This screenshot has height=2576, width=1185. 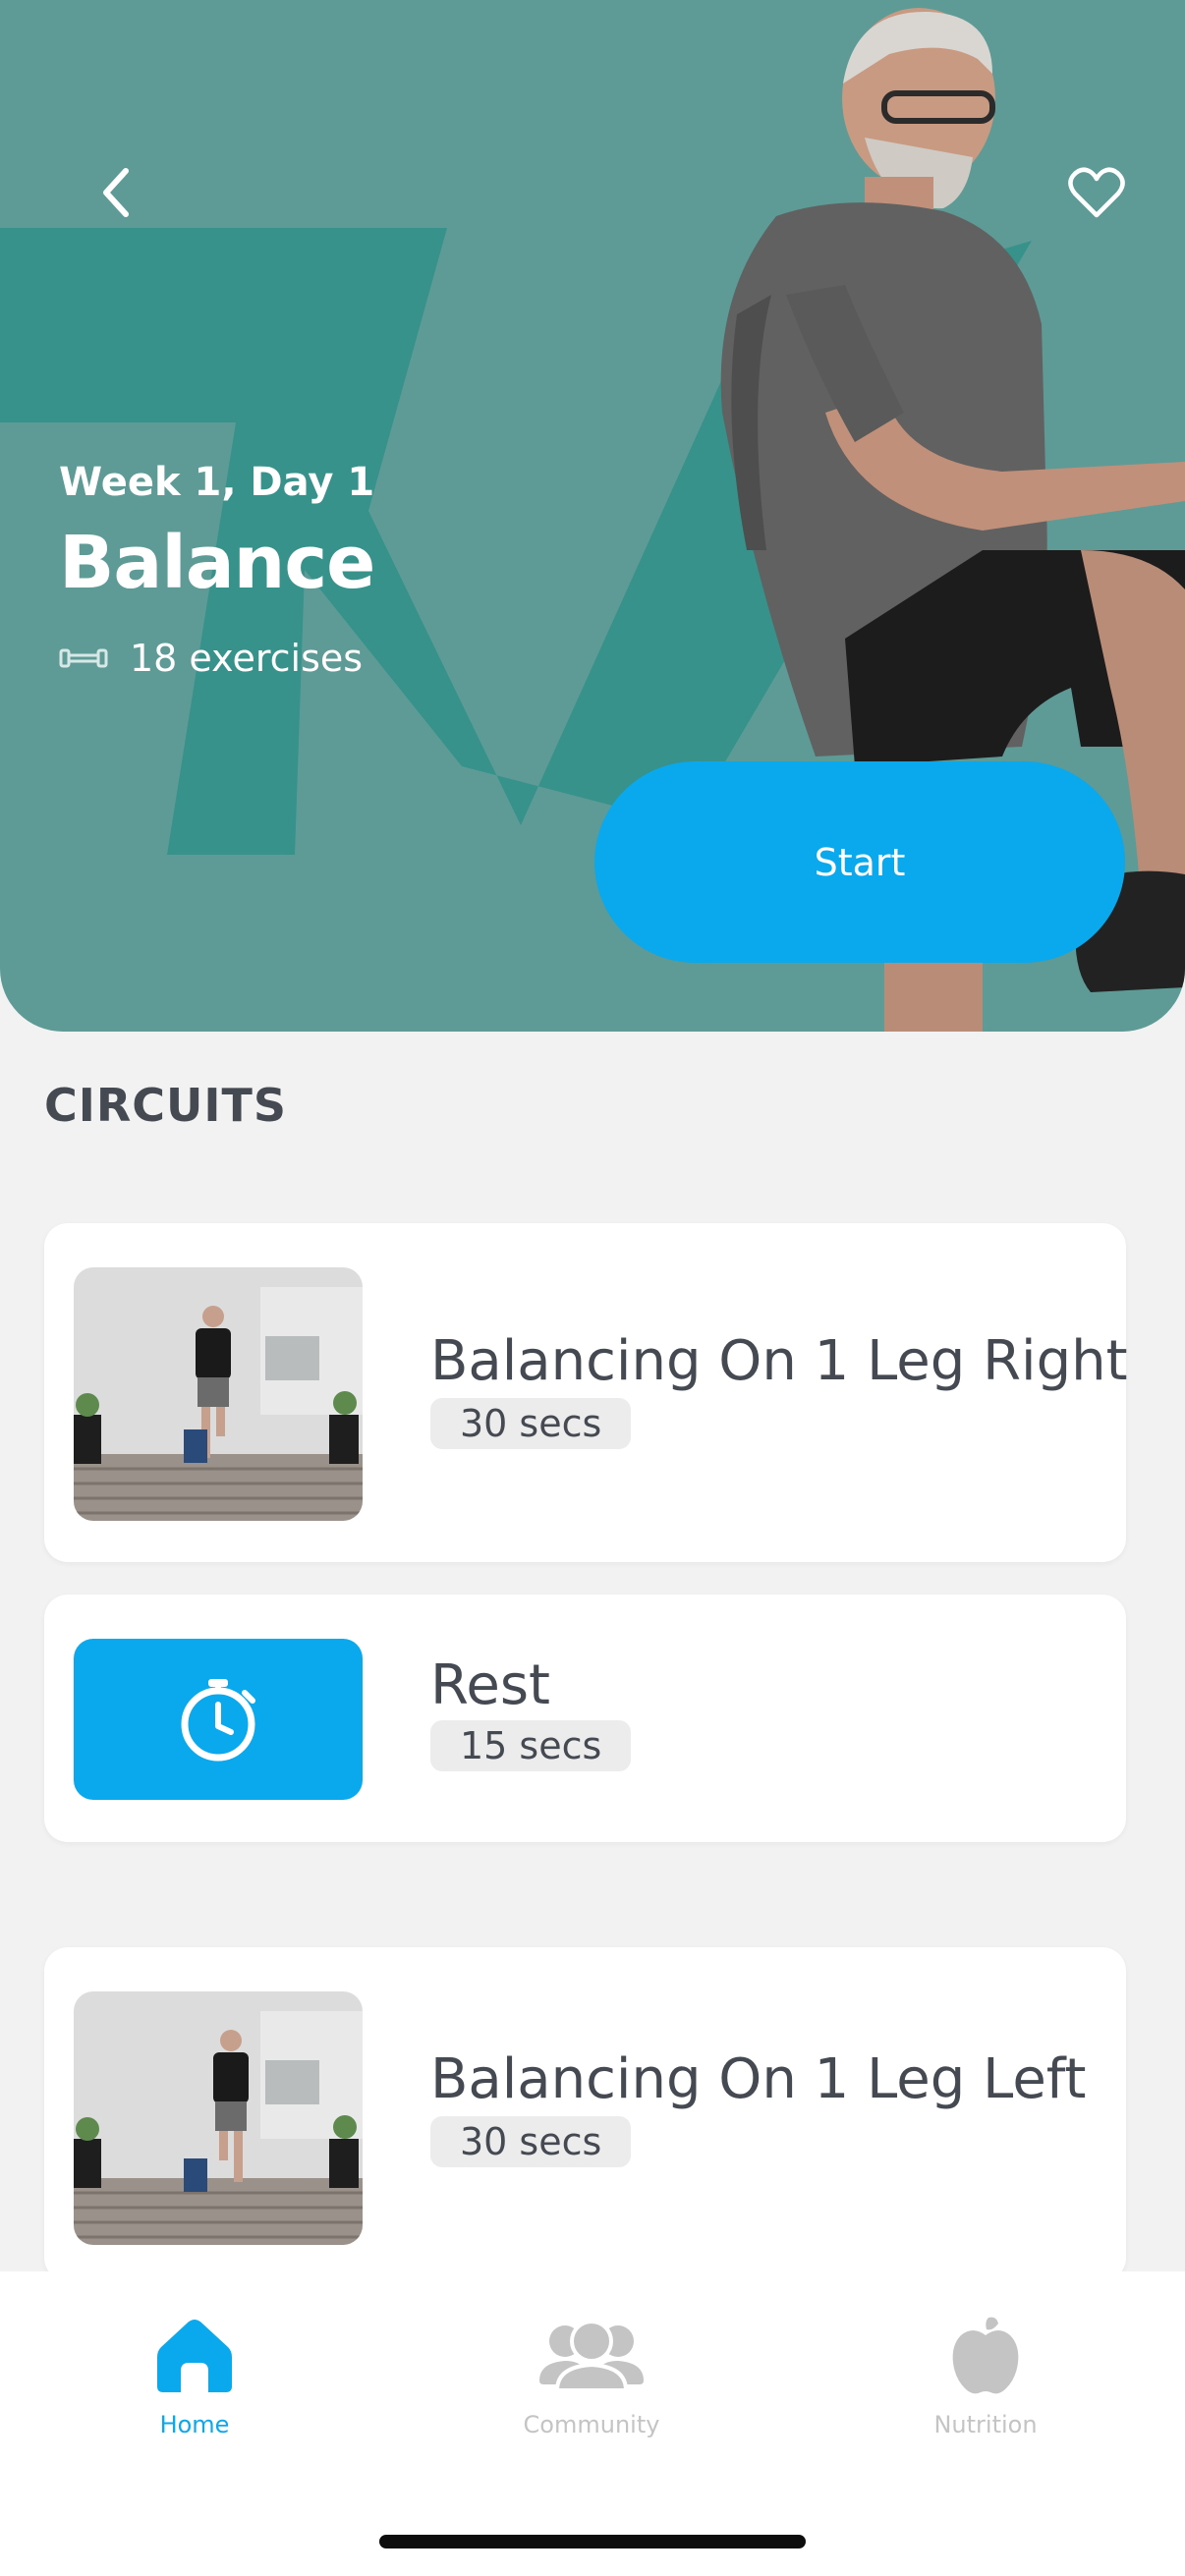 I want to click on workout-title: Balance, so click(x=217, y=563).